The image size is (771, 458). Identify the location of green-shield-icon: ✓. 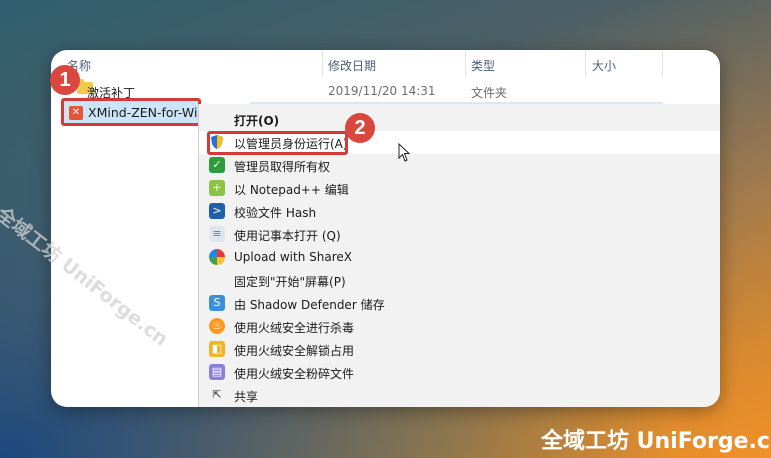
(217, 165).